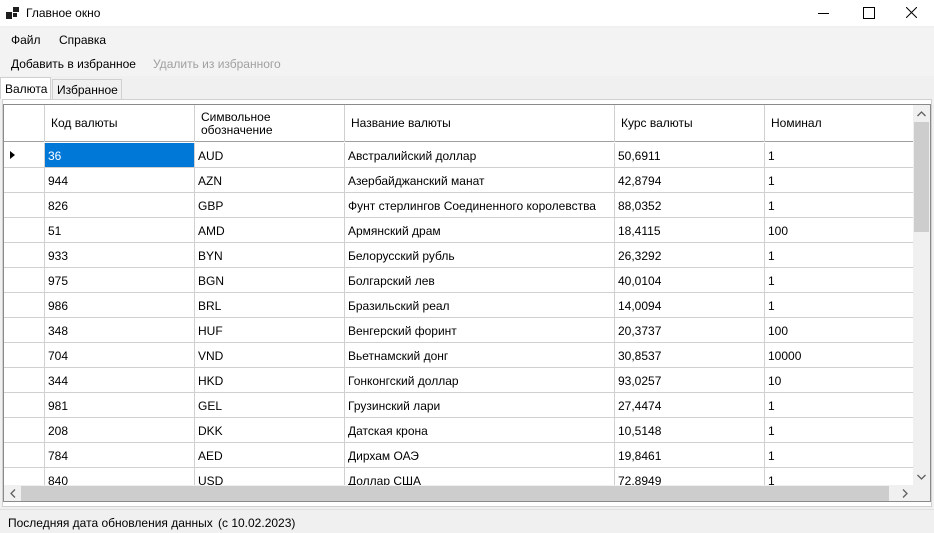  I want to click on table-row: 933 BYN Белорусский рубль 26,3292 1, so click(467, 255).